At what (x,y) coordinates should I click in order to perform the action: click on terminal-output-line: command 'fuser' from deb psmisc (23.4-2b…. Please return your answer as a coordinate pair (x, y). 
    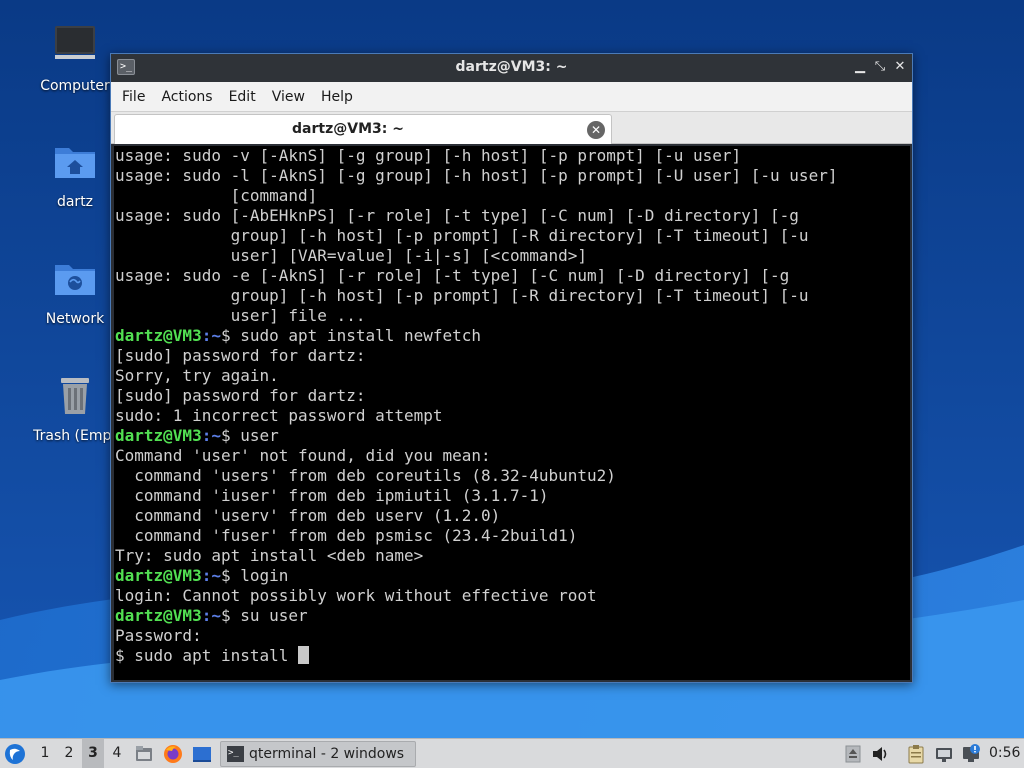
    Looking at the image, I should click on (346, 535).